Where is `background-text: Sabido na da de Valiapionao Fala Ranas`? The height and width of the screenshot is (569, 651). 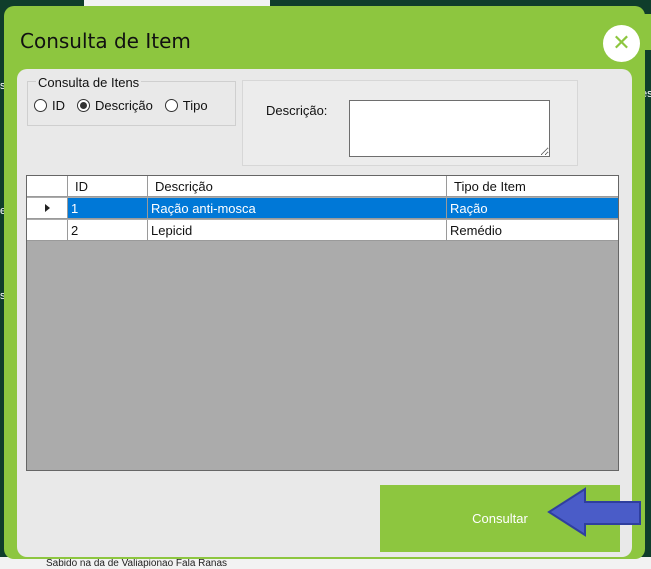
background-text: Sabido na da de Valiapionao Fala Ranas is located at coordinates (137, 563).